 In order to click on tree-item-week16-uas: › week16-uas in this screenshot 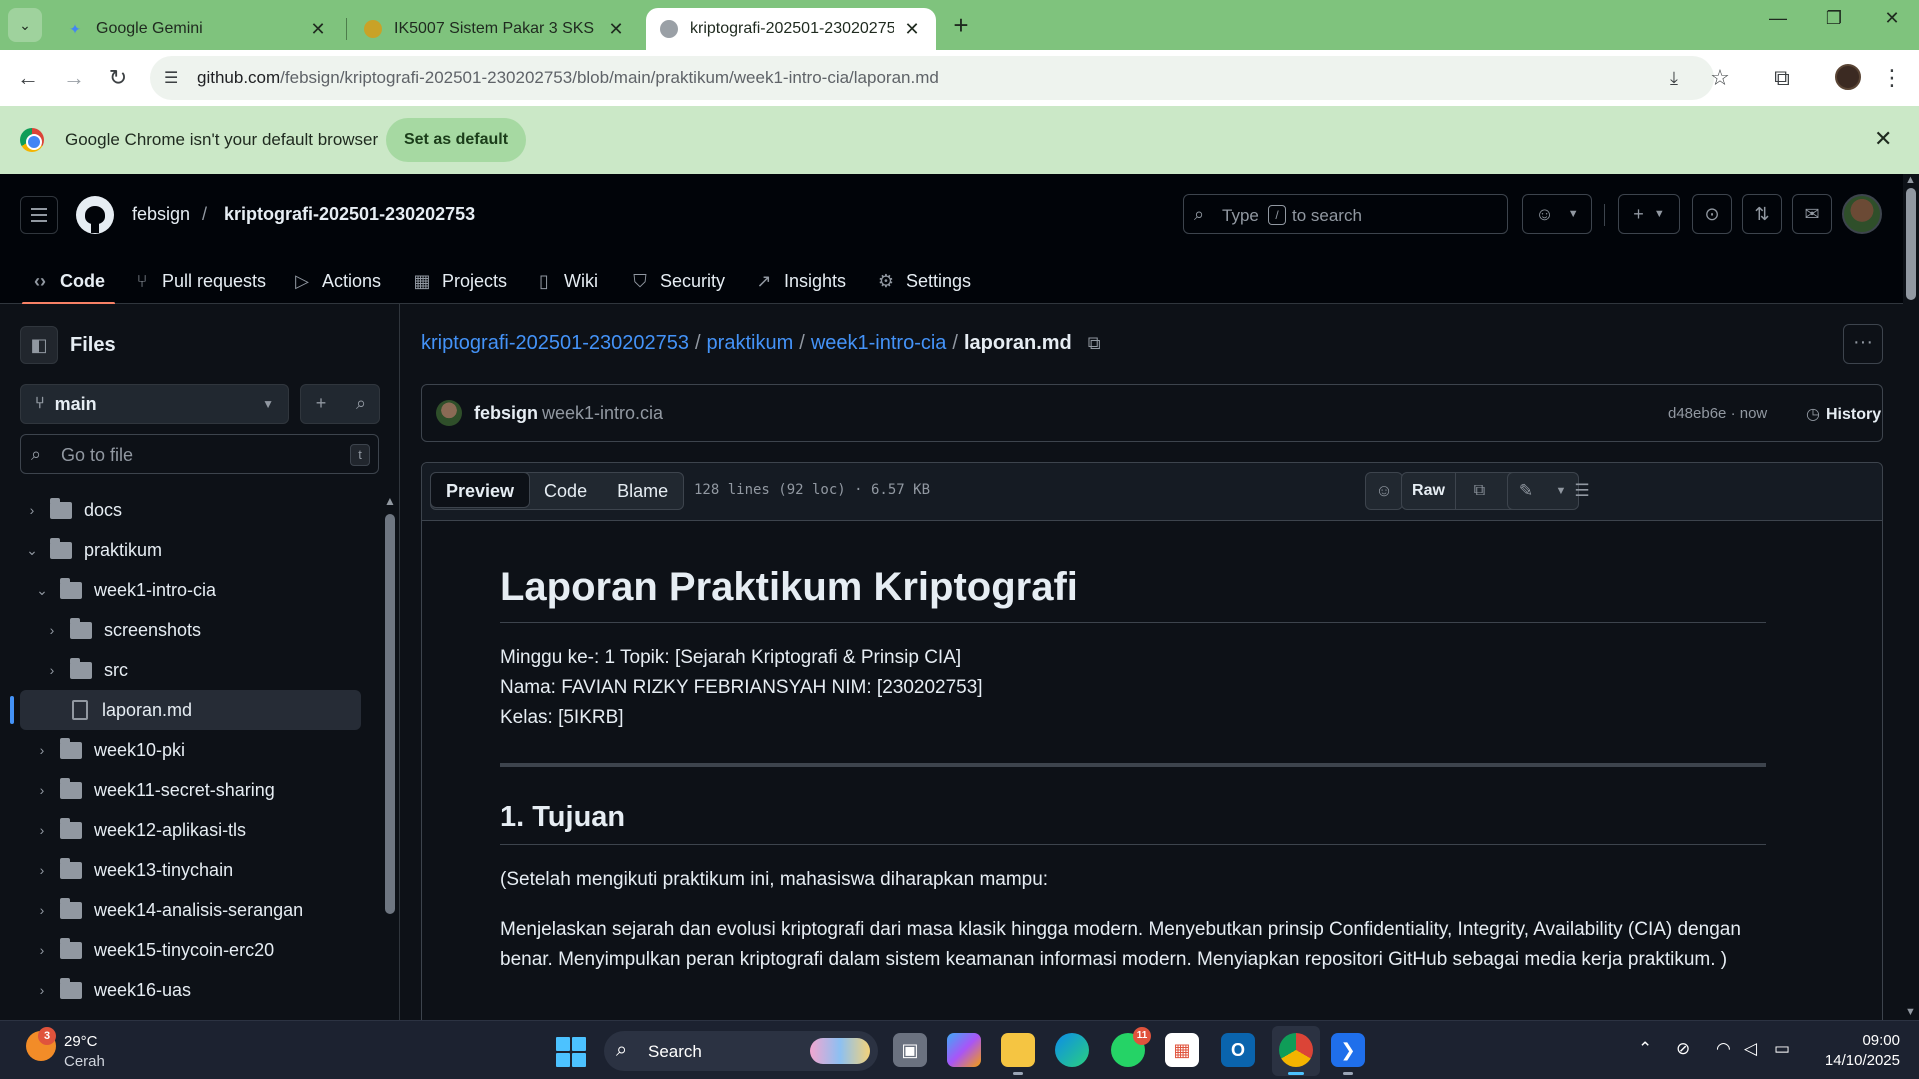, I will do `click(185, 990)`.